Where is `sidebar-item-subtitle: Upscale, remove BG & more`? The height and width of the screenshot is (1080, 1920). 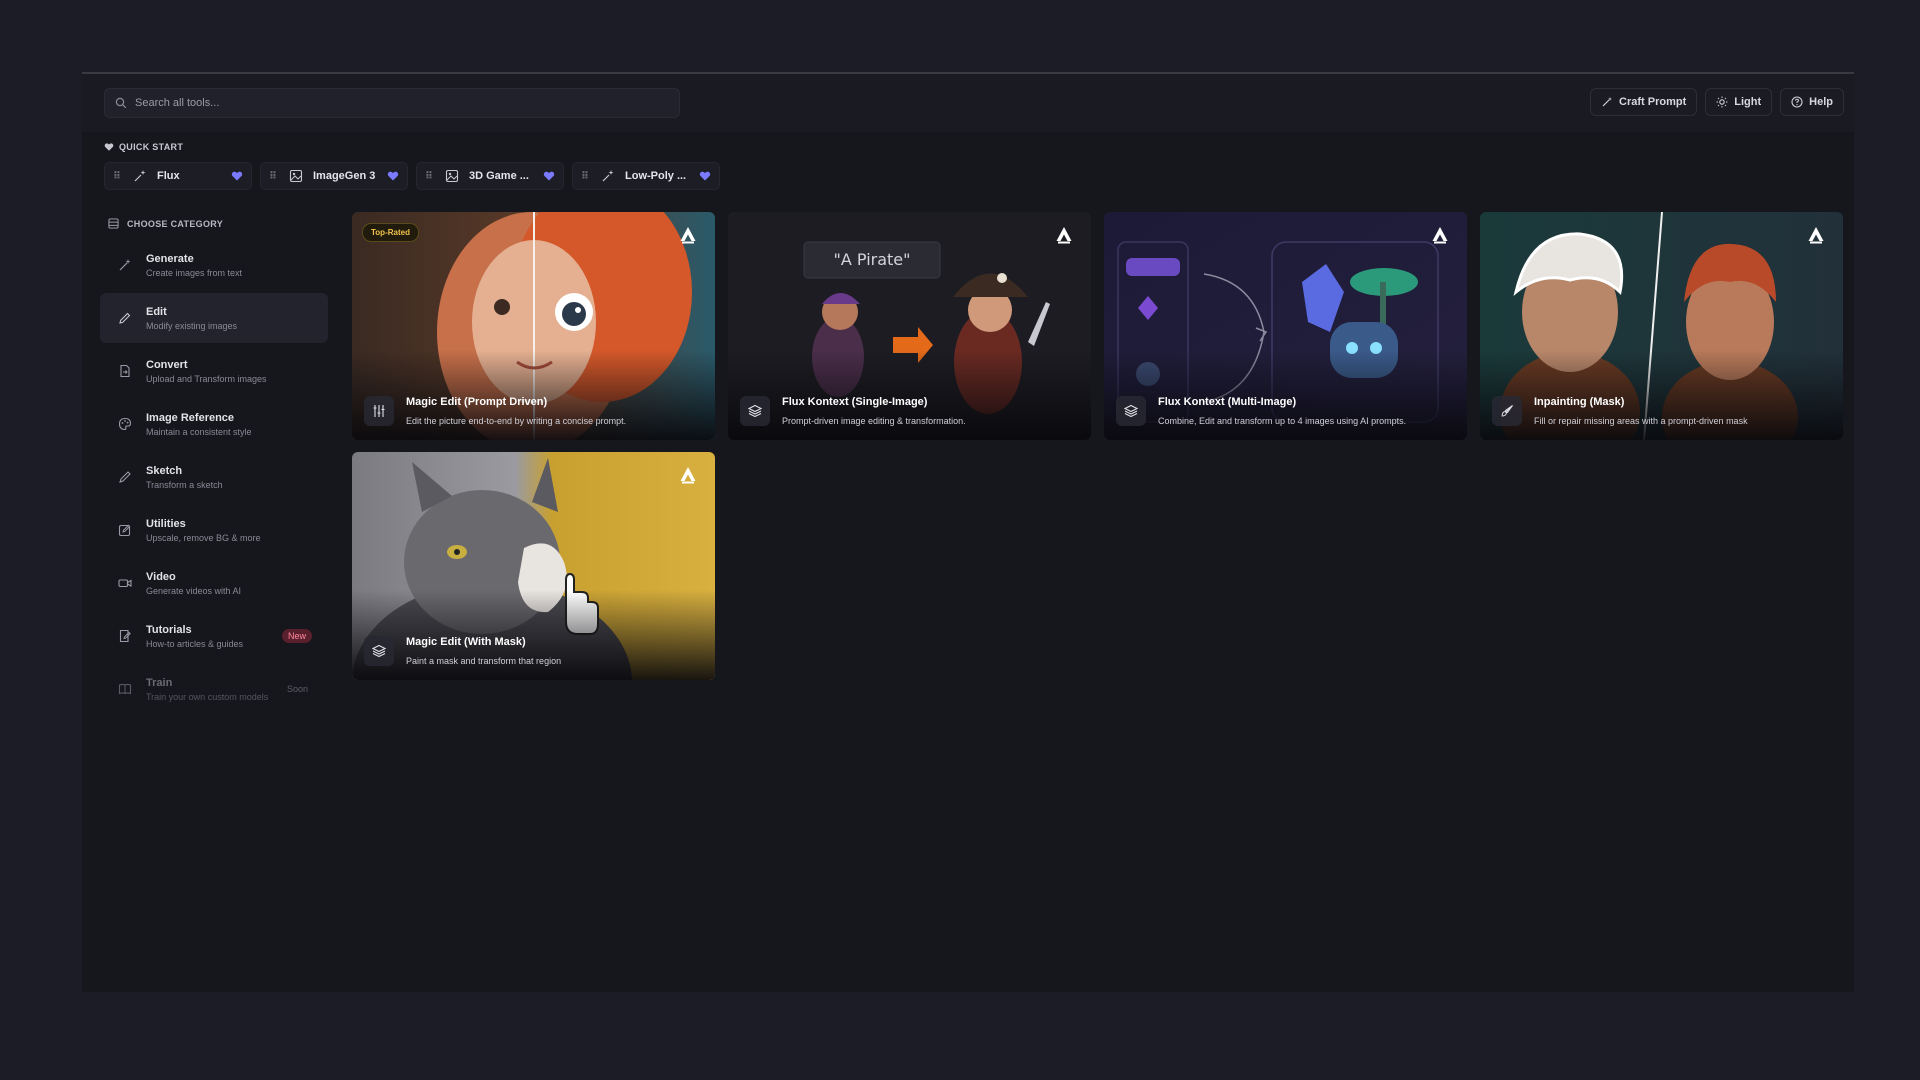 sidebar-item-subtitle: Upscale, remove BG & more is located at coordinates (203, 537).